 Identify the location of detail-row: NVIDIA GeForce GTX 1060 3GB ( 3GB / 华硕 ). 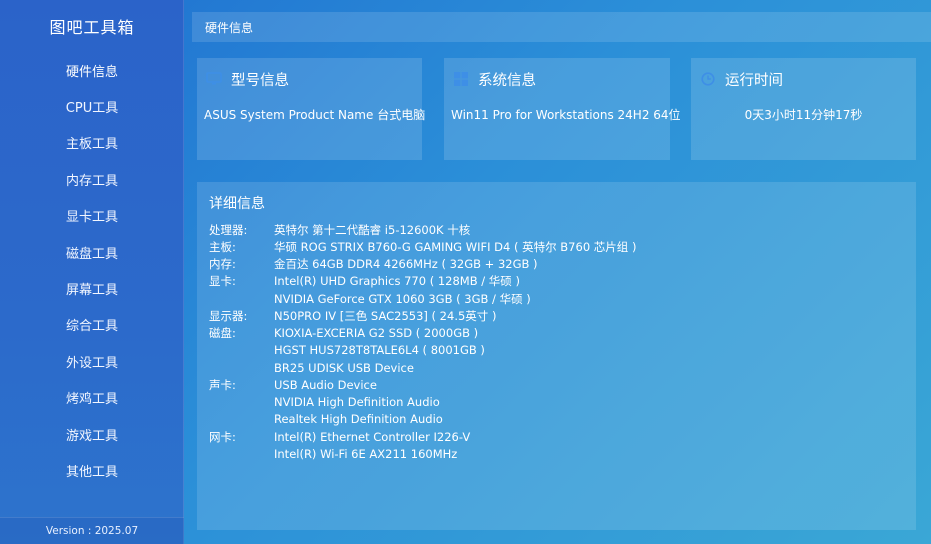
(422, 298).